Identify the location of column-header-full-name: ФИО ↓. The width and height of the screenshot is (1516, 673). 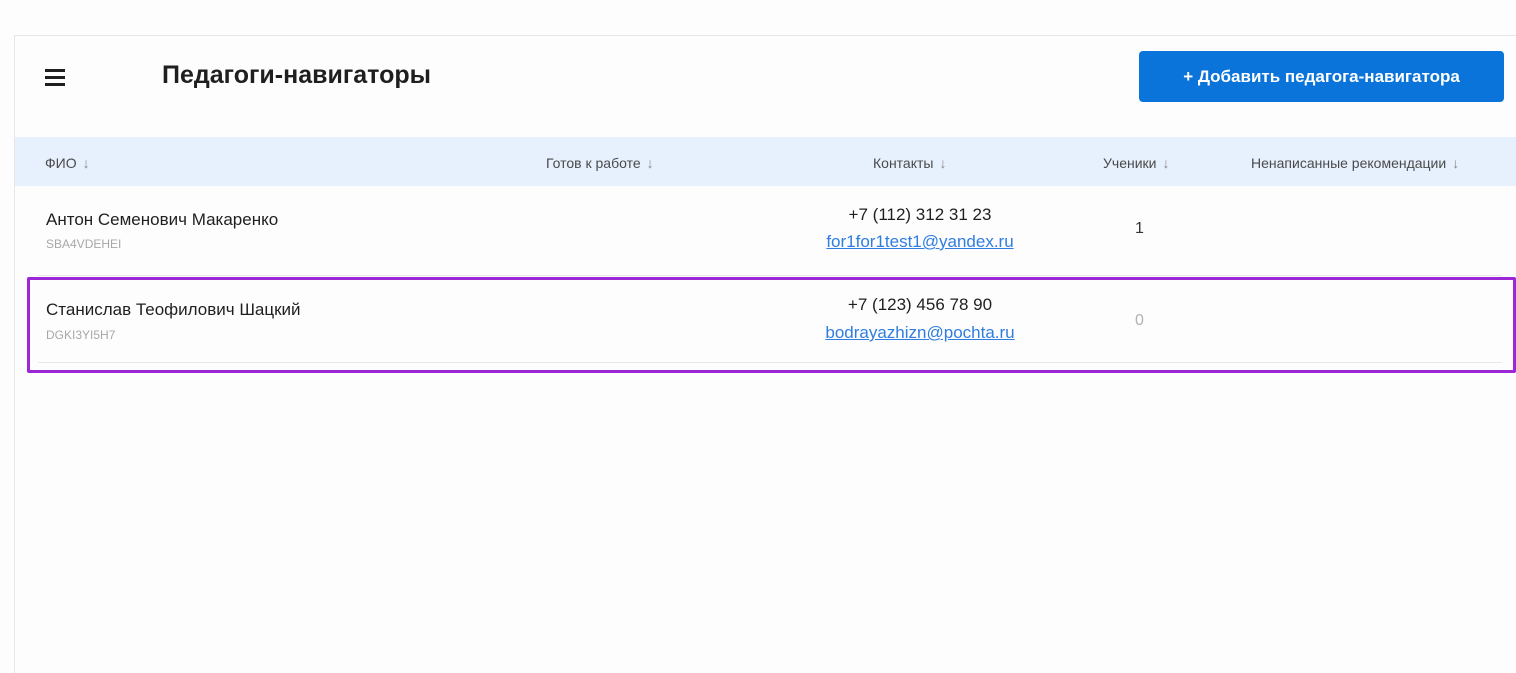
(67, 163).